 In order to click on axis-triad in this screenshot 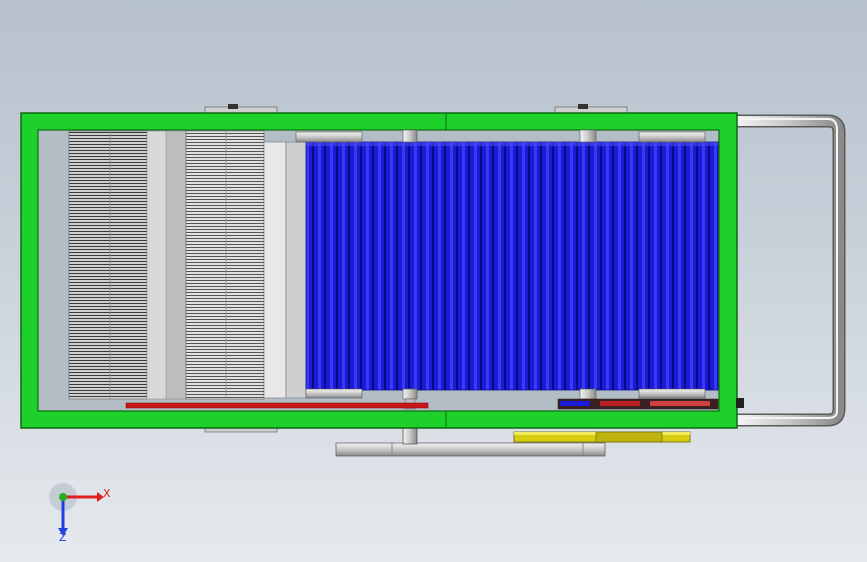, I will do `click(76, 509)`.